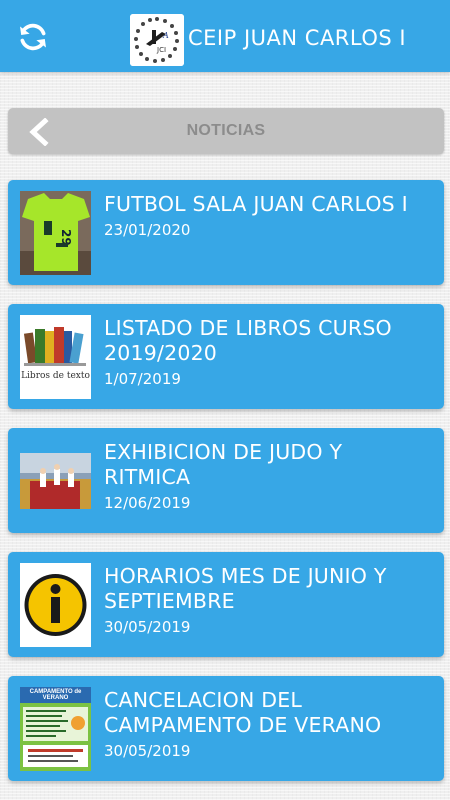 Image resolution: width=450 pixels, height=800 pixels. I want to click on news-title: CANCELACION DEL CAMPAMENTO DE VERANO, so click(243, 712).